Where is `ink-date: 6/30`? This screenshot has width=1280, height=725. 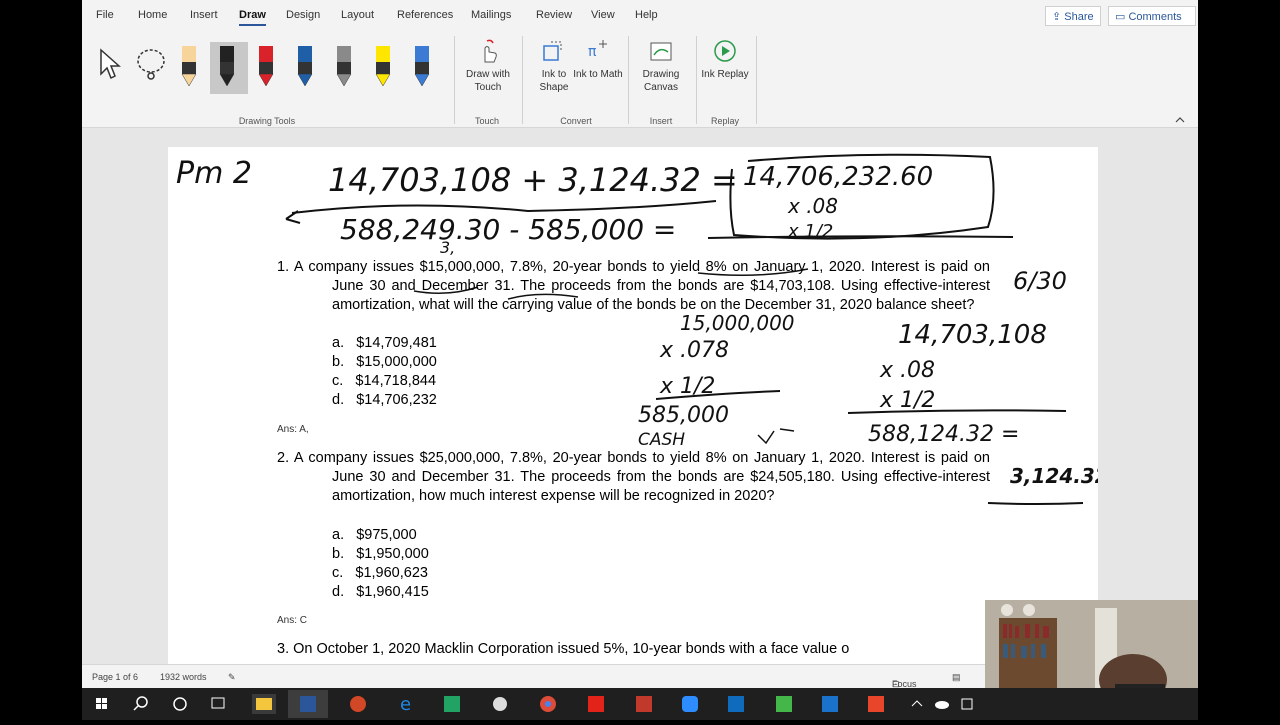 ink-date: 6/30 is located at coordinates (1040, 281).